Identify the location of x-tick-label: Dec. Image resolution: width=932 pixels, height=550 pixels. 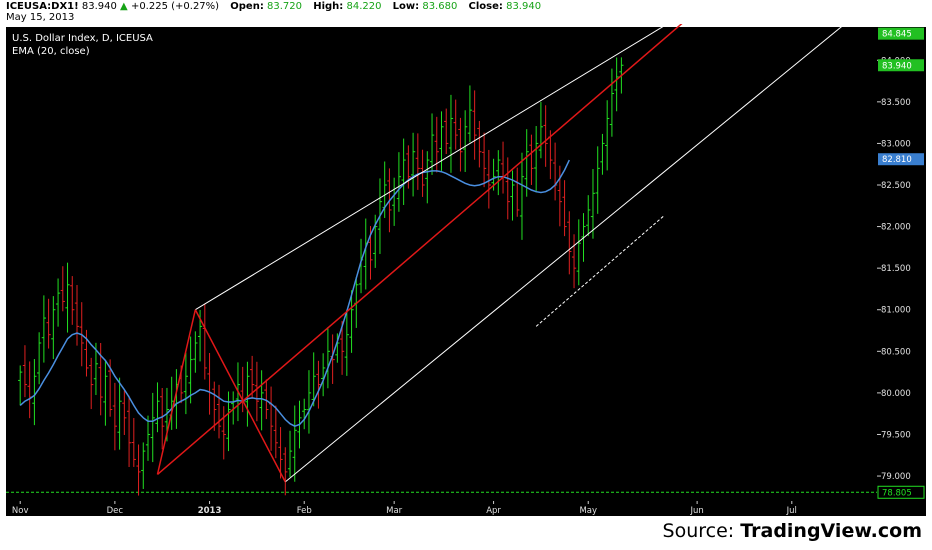
(115, 511).